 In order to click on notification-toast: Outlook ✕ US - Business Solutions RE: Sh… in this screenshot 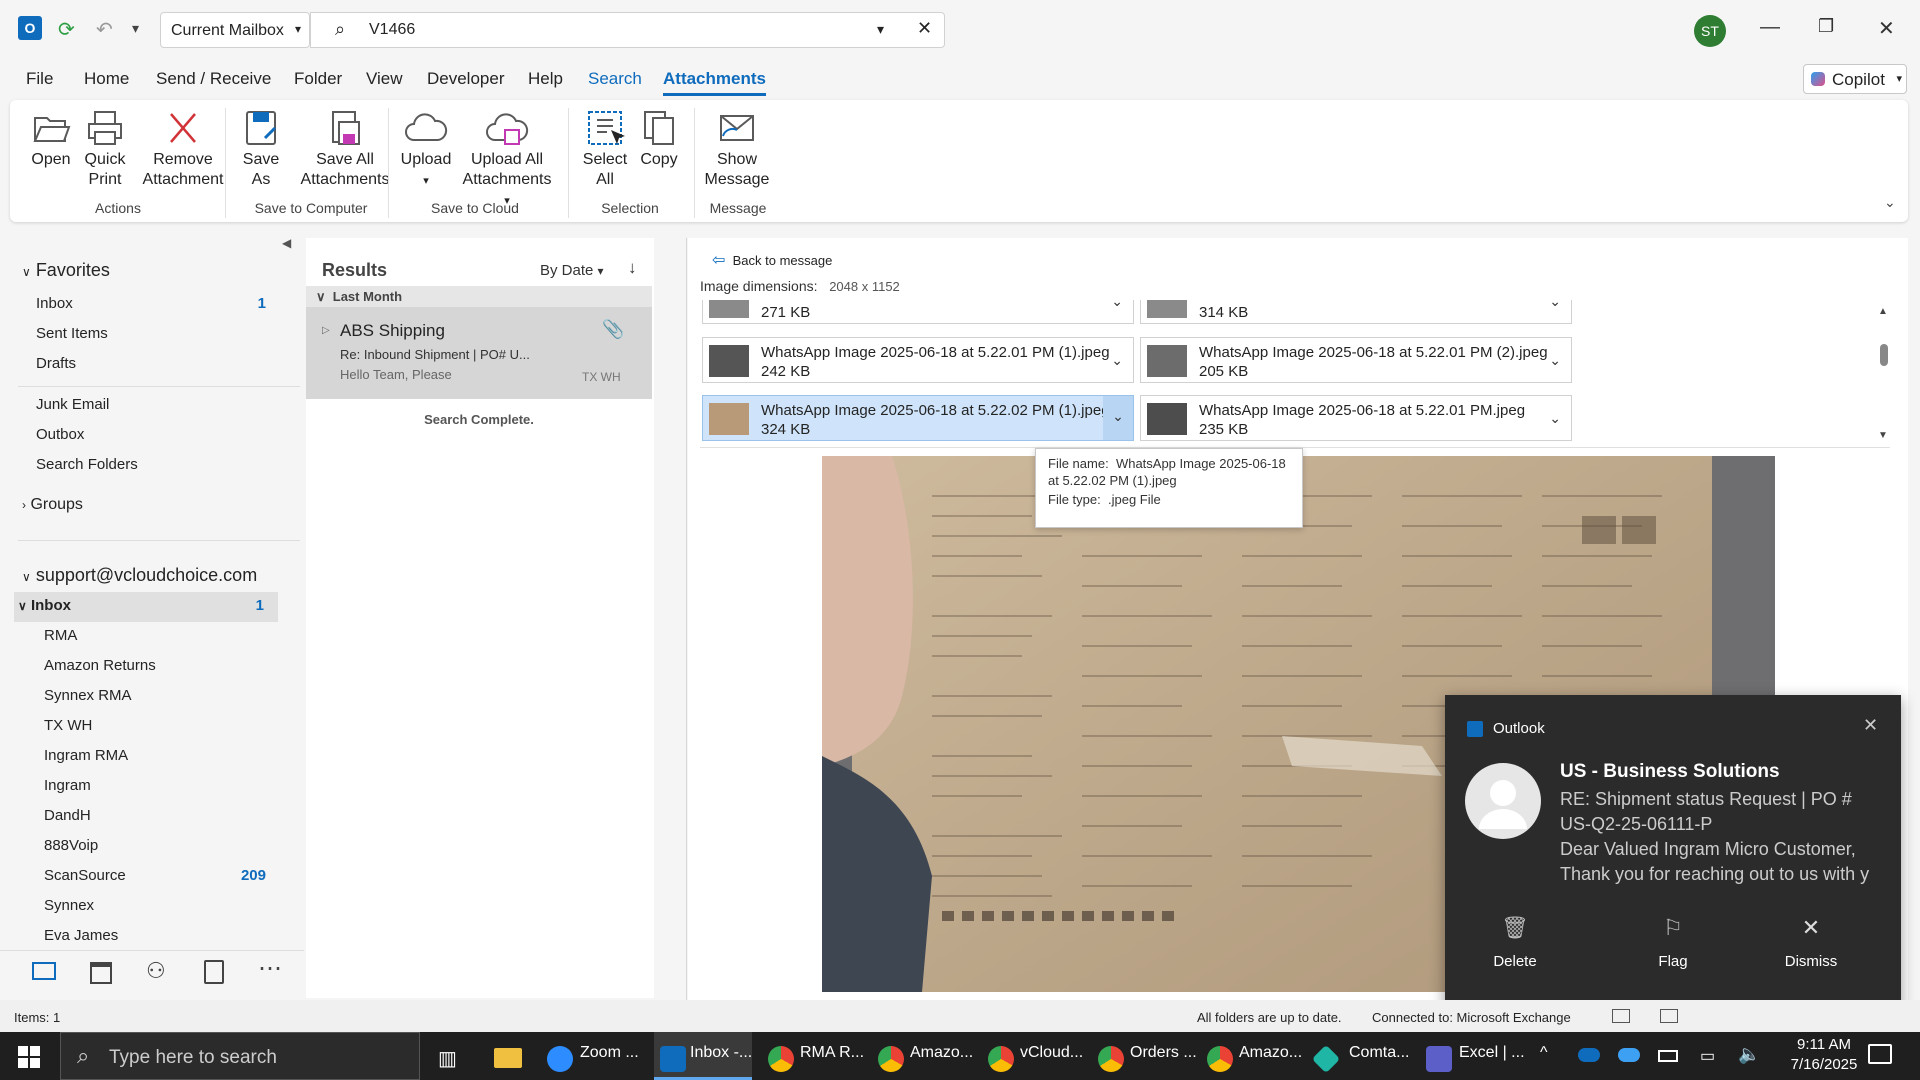, I will do `click(1673, 854)`.